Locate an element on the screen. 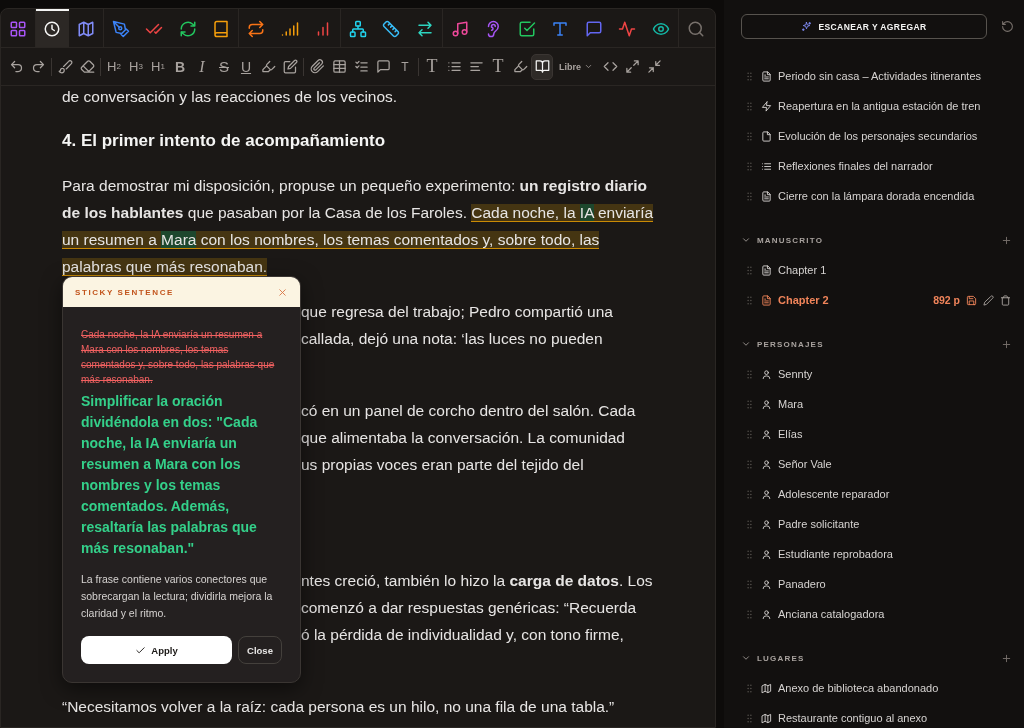 The image size is (1024, 728). sidebar-item: Adolescente reparador is located at coordinates (877, 494).